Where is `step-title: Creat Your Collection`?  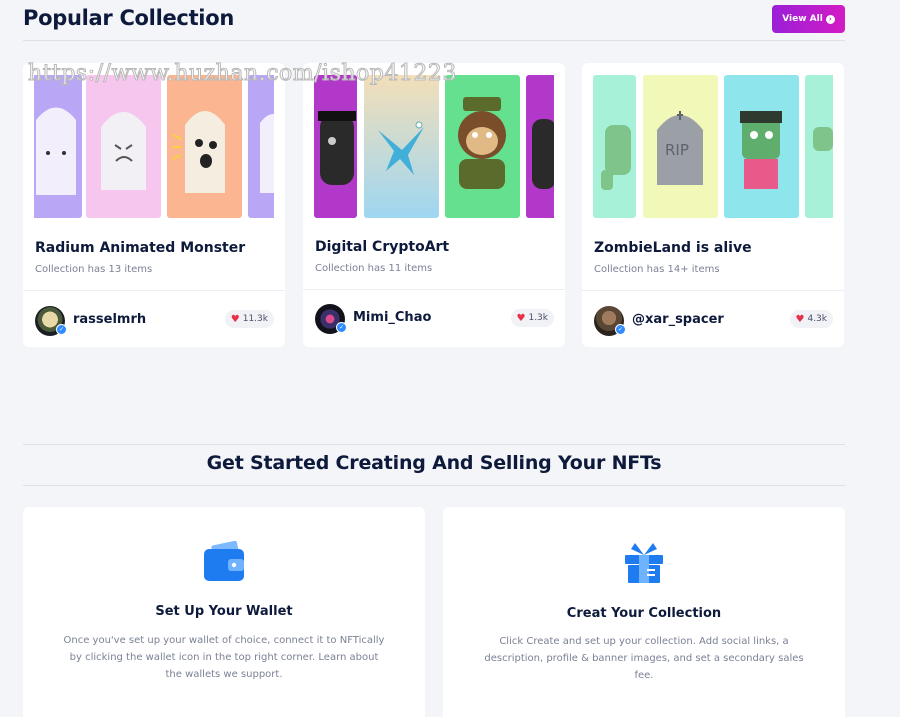 step-title: Creat Your Collection is located at coordinates (644, 613).